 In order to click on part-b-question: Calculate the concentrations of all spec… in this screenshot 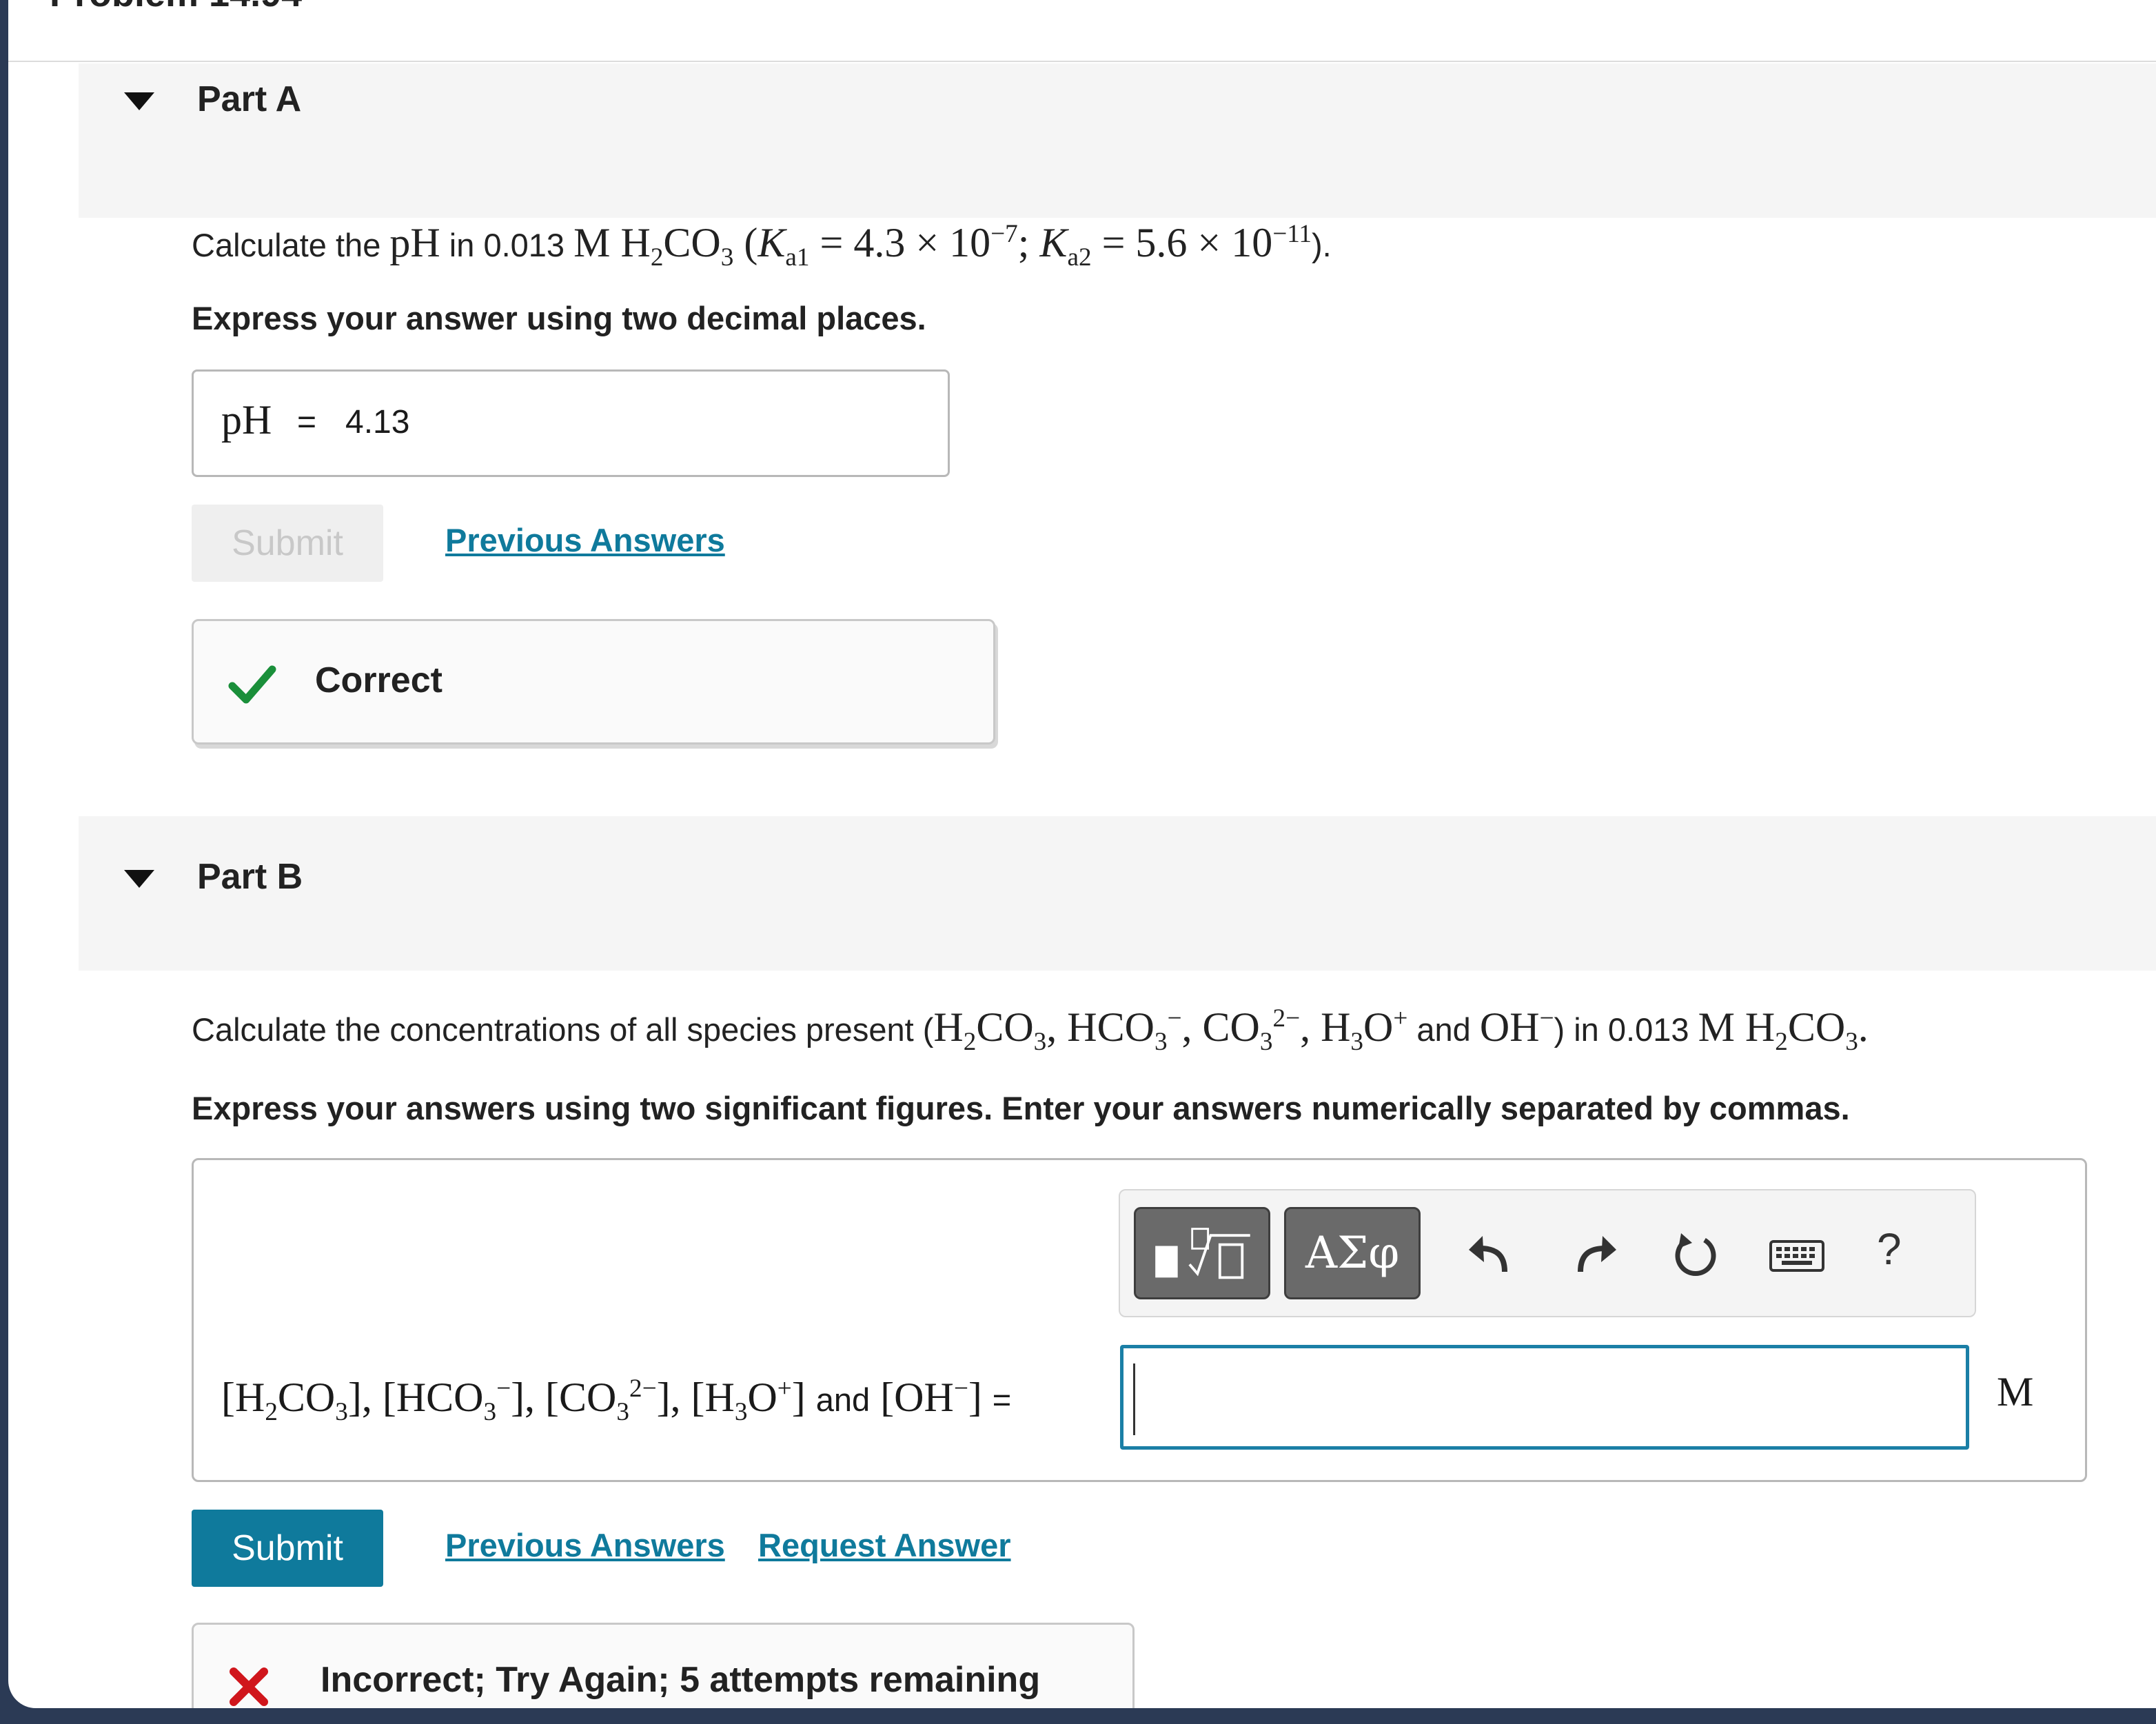, I will do `click(1030, 1030)`.